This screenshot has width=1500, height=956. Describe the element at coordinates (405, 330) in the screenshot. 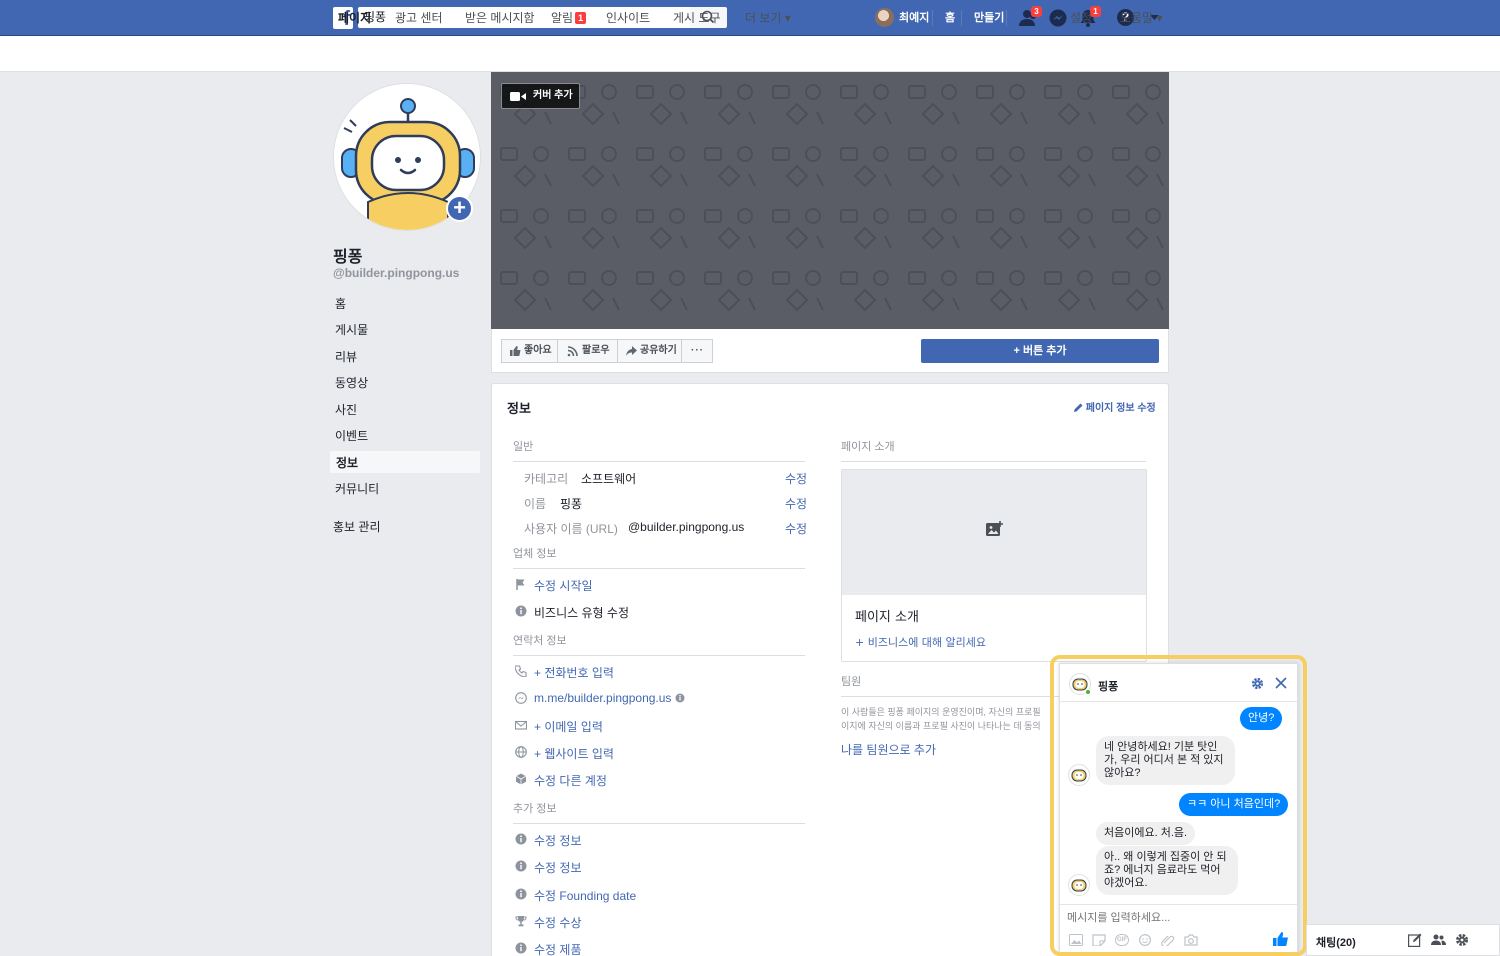

I see `sidebar-item-posts: 게시물` at that location.